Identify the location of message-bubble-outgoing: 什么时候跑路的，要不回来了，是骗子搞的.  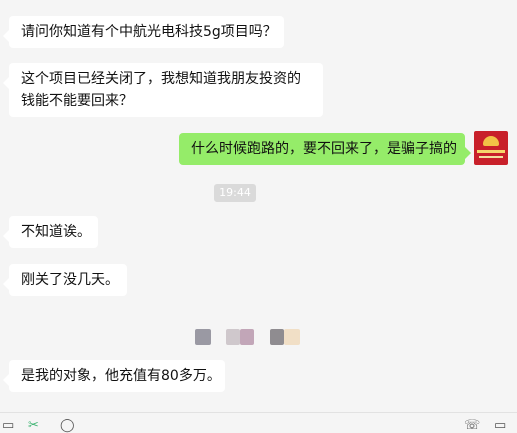
(325, 149).